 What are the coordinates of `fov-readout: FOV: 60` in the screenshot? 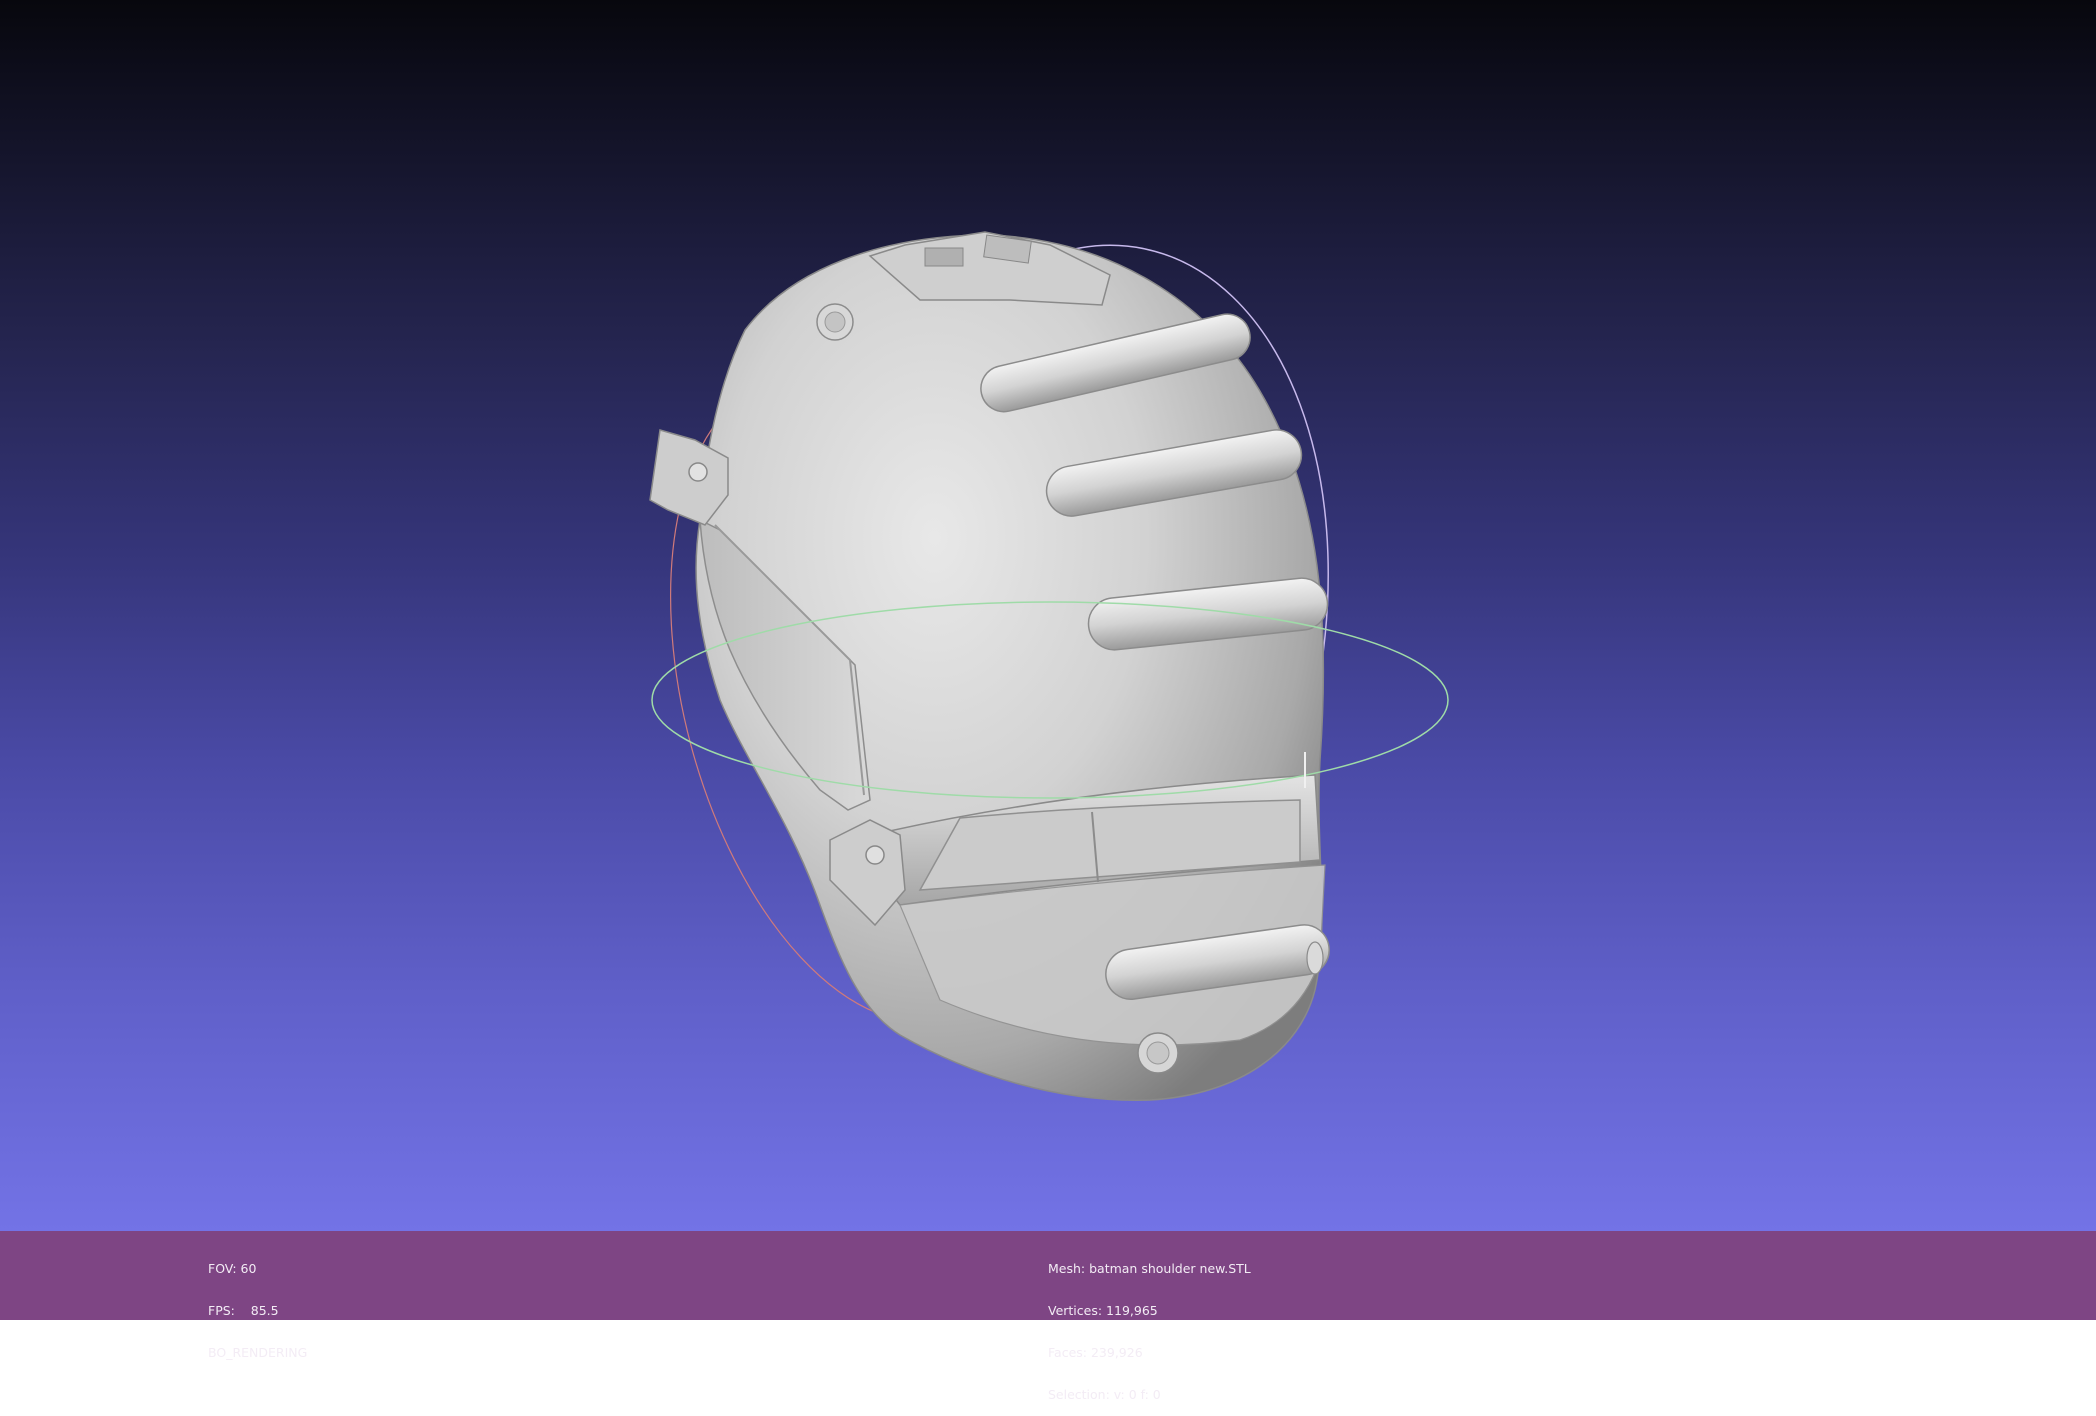 It's located at (232, 1268).